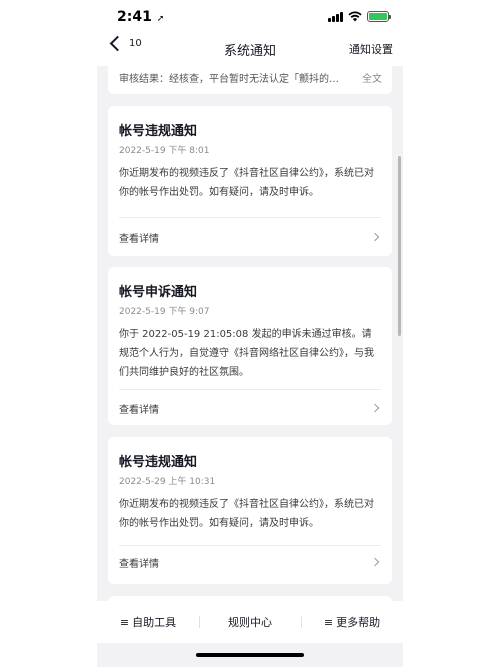 Image resolution: width=500 pixels, height=667 pixels. I want to click on bottom-toolbar: ≡ 自助工具 规则中心 ≡ 更多帮助, so click(250, 622).